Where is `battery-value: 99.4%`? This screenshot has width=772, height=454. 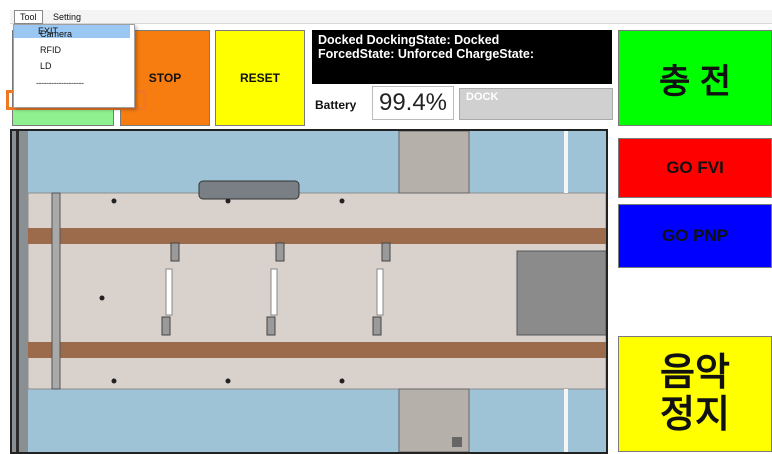
battery-value: 99.4% is located at coordinates (413, 103).